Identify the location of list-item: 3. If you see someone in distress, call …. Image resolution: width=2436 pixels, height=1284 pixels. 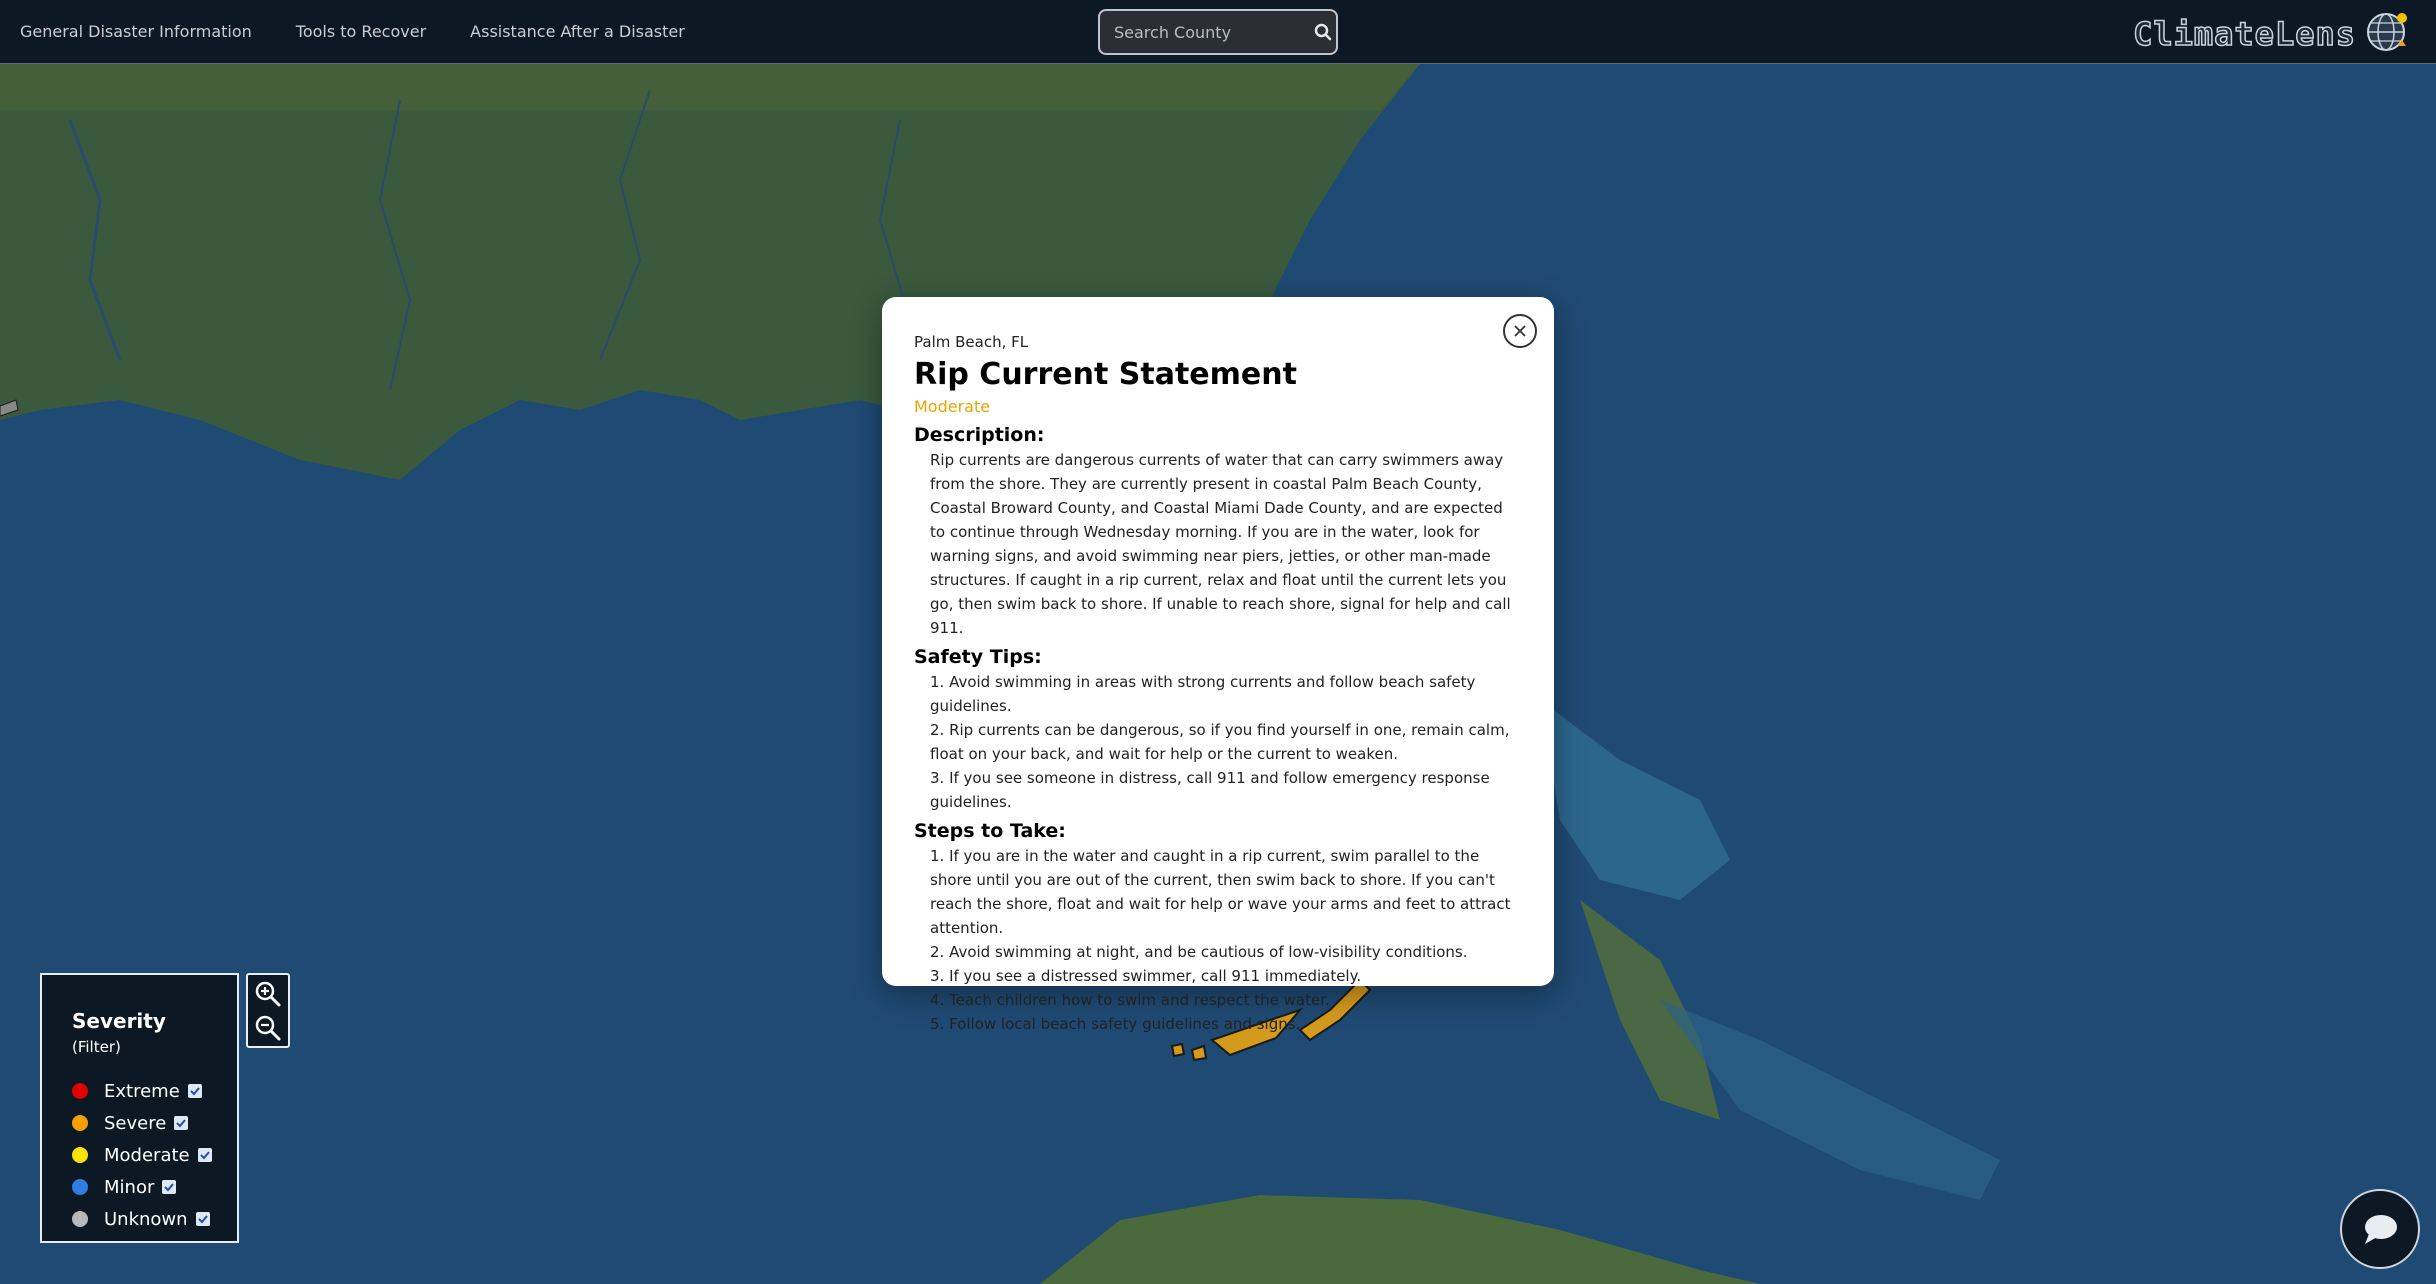
(1210, 790).